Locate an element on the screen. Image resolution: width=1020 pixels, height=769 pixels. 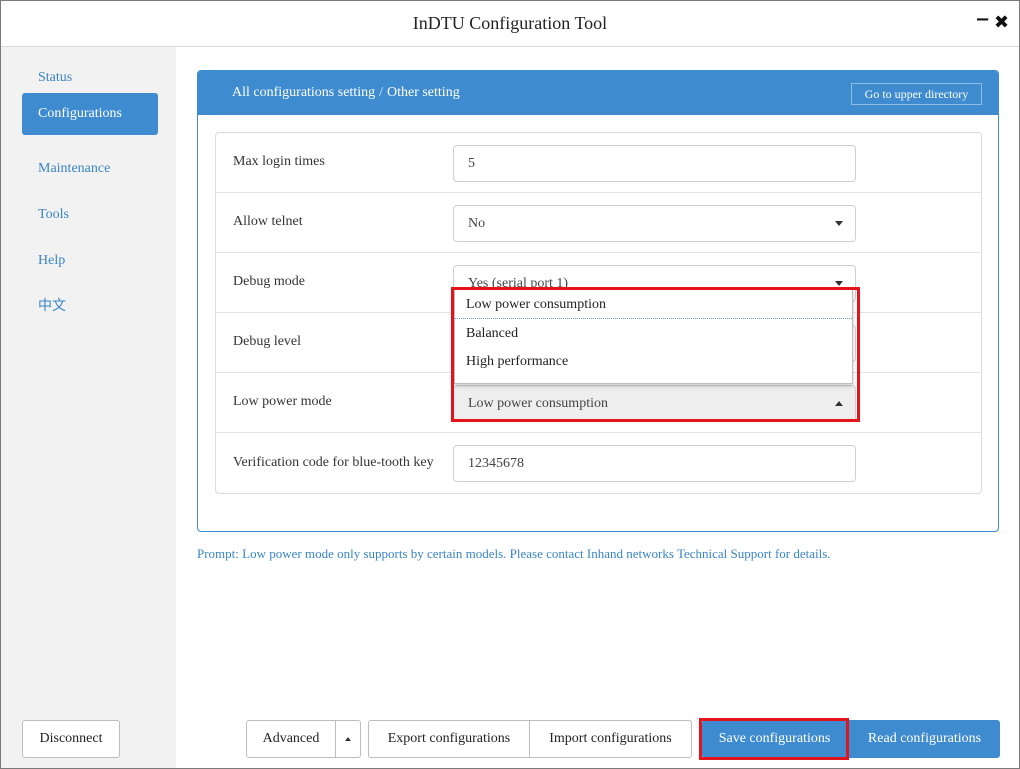
close-icon: ✖ is located at coordinates (1001, 22).